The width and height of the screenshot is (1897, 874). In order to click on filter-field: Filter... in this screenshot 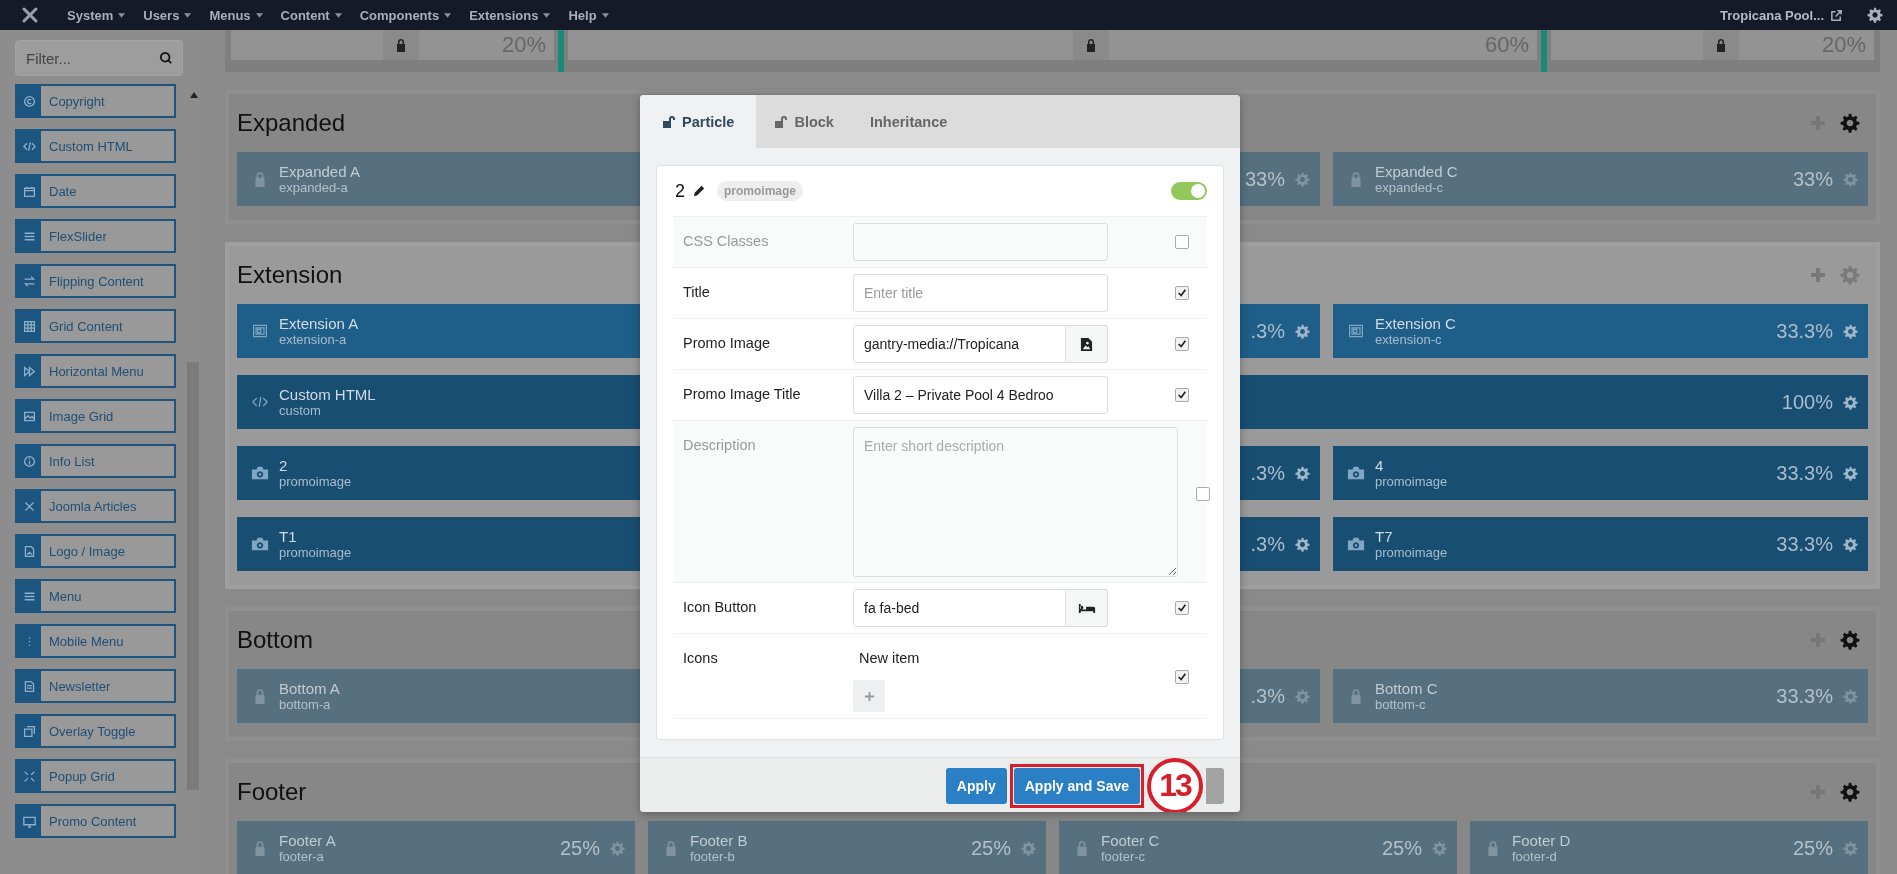, I will do `click(99, 58)`.